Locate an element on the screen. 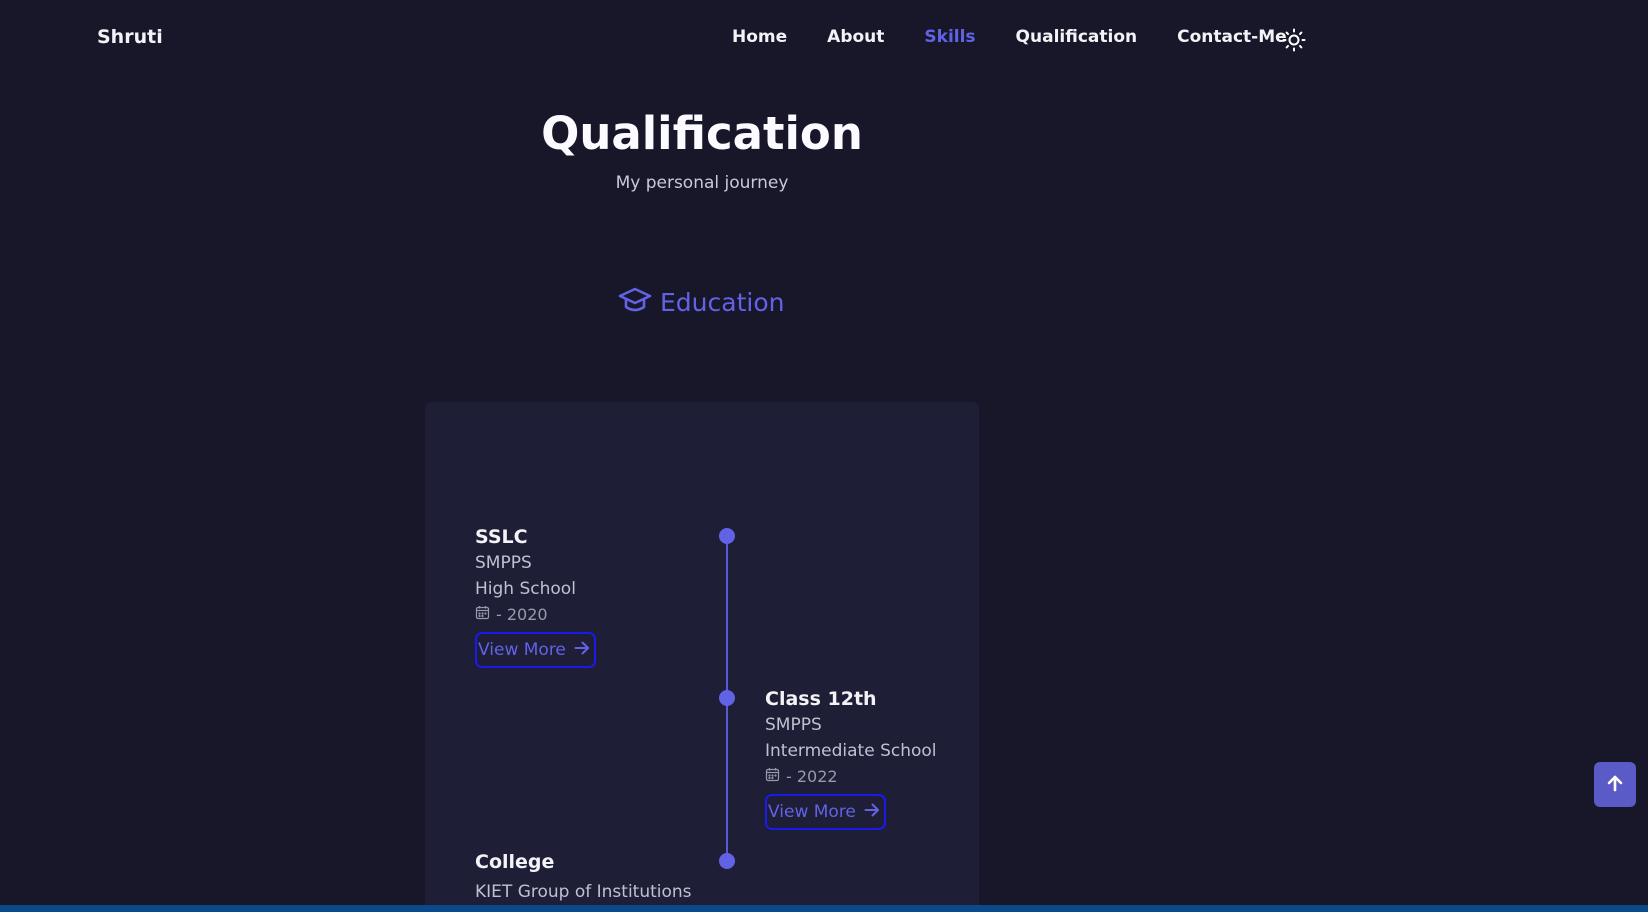  entry-date: - 2022 is located at coordinates (851, 777).